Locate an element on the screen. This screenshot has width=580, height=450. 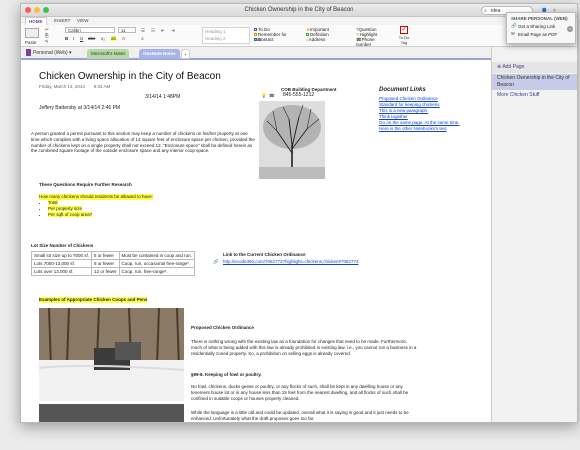
link-think-together: Think together is located at coordinates (393, 117).